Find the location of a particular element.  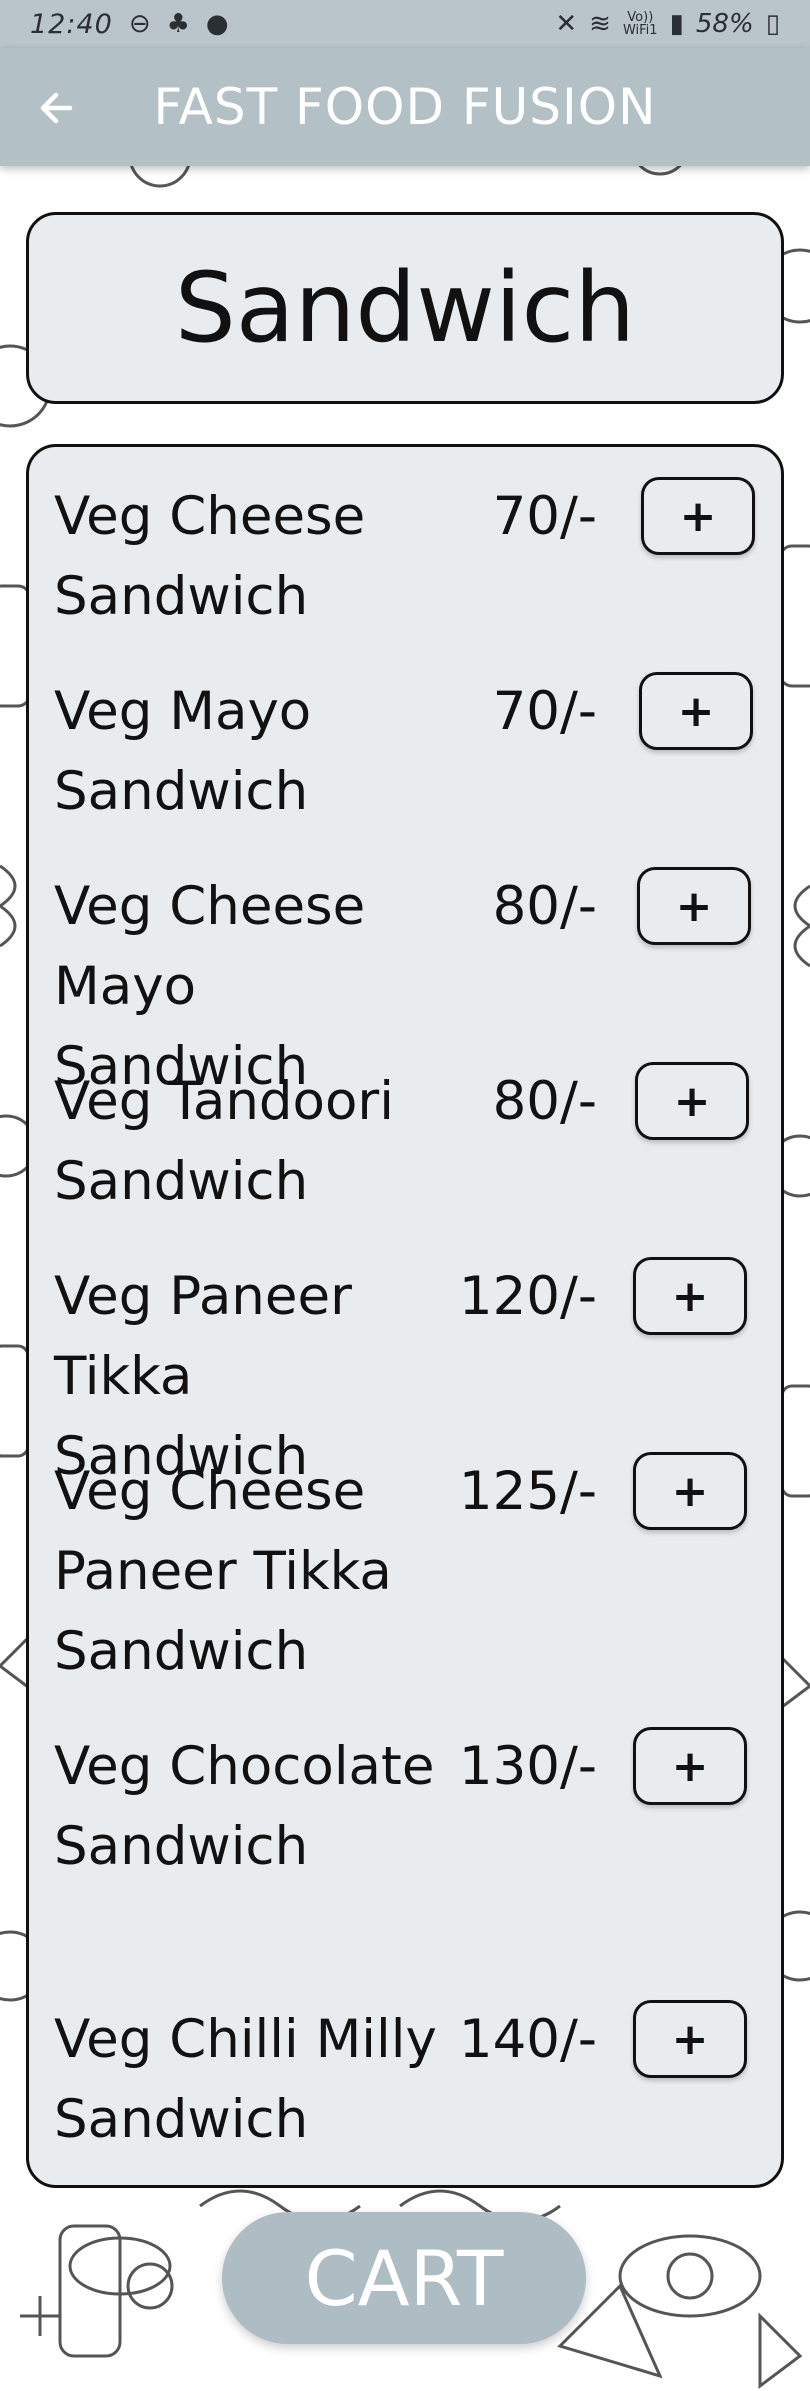

app-bar: FAST FOOD FUSION is located at coordinates (405, 107).